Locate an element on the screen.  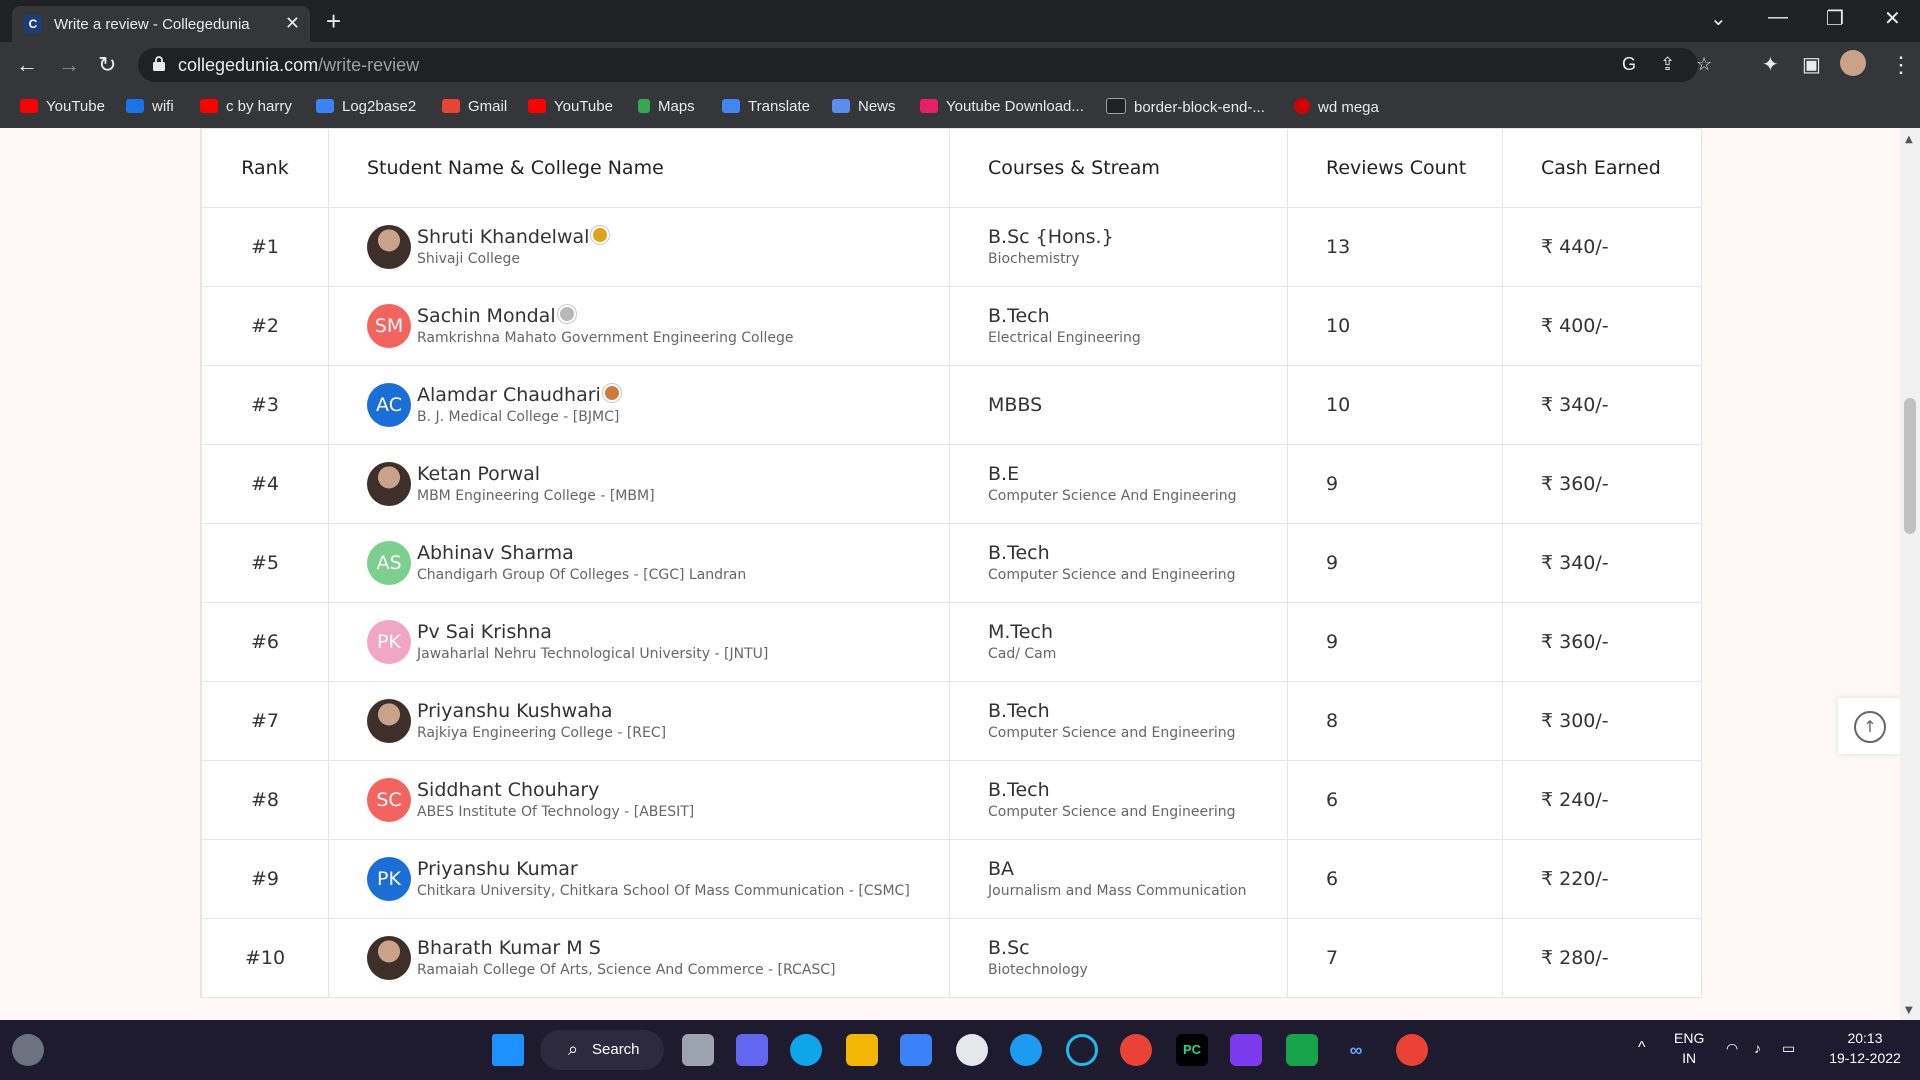
bookmark-youtube-2: YouTube is located at coordinates (570, 106).